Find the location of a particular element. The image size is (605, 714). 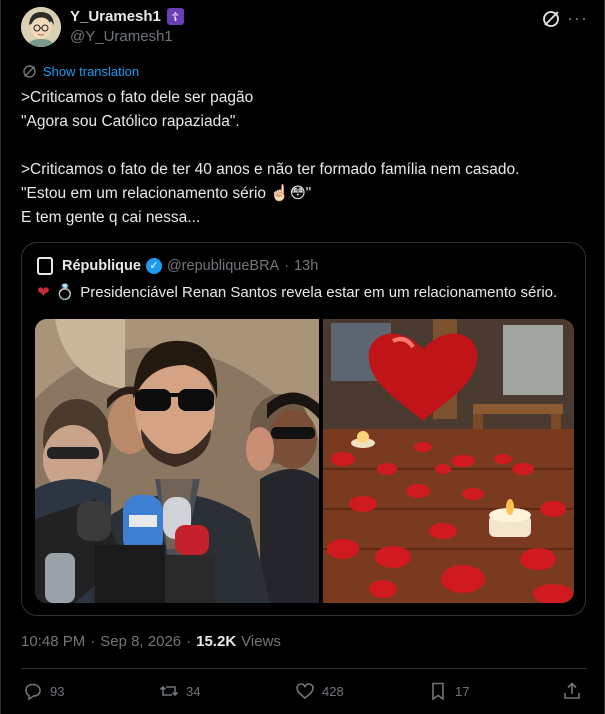

tweet-date: Sep 8, 2026 is located at coordinates (140, 641).